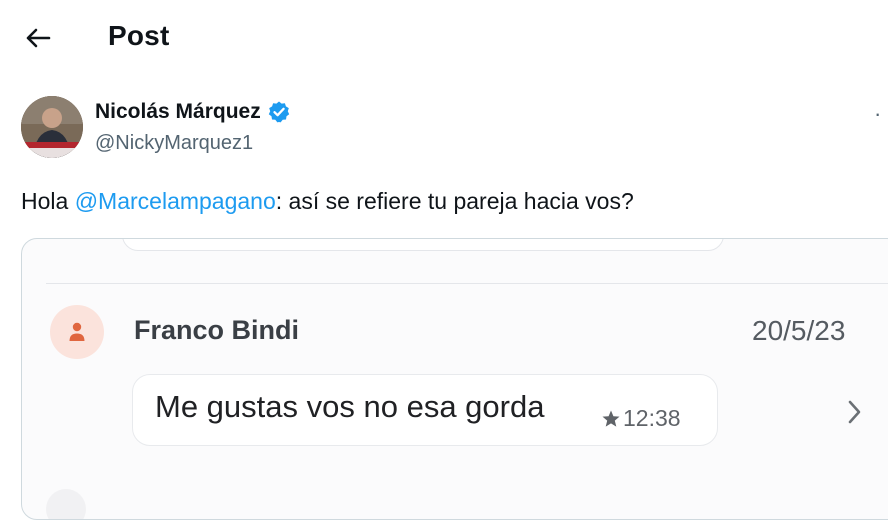 This screenshot has height=520, width=888. What do you see at coordinates (278, 112) in the screenshot?
I see `verified-badge-icon` at bounding box center [278, 112].